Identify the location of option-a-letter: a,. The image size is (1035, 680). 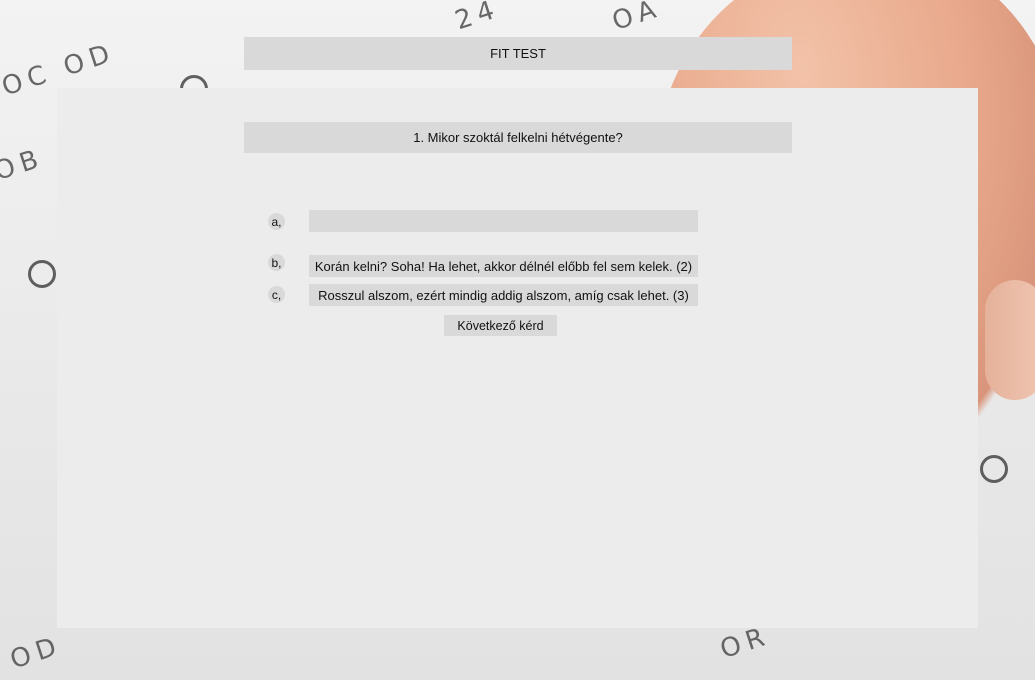
(276, 221).